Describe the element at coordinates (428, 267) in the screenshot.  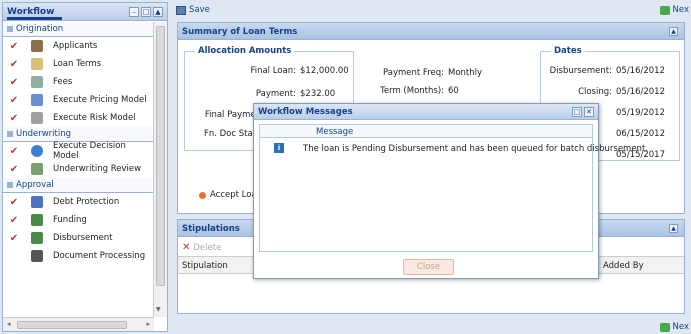
I see `close-button: Close` at that location.